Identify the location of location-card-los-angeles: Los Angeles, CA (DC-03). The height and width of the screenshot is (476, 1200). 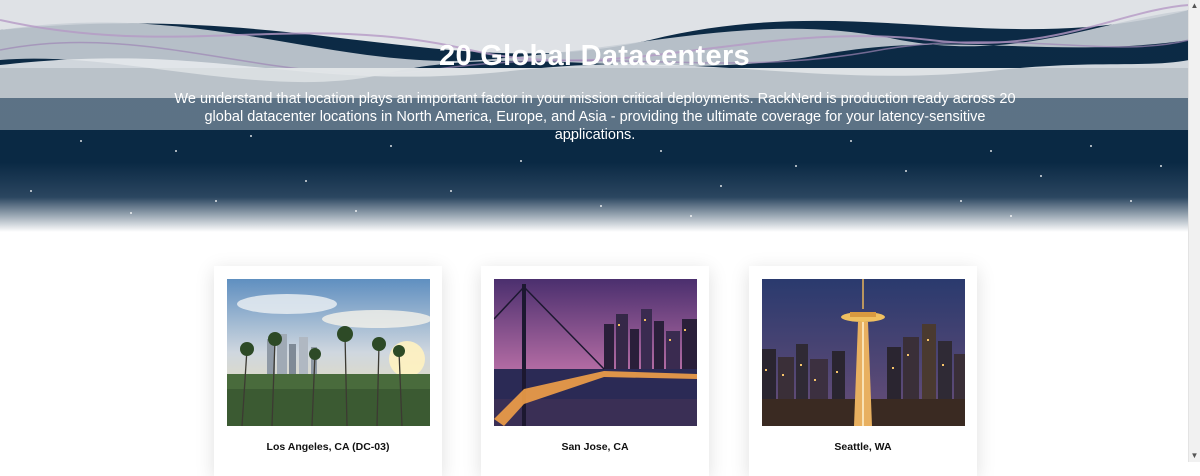
(328, 371).